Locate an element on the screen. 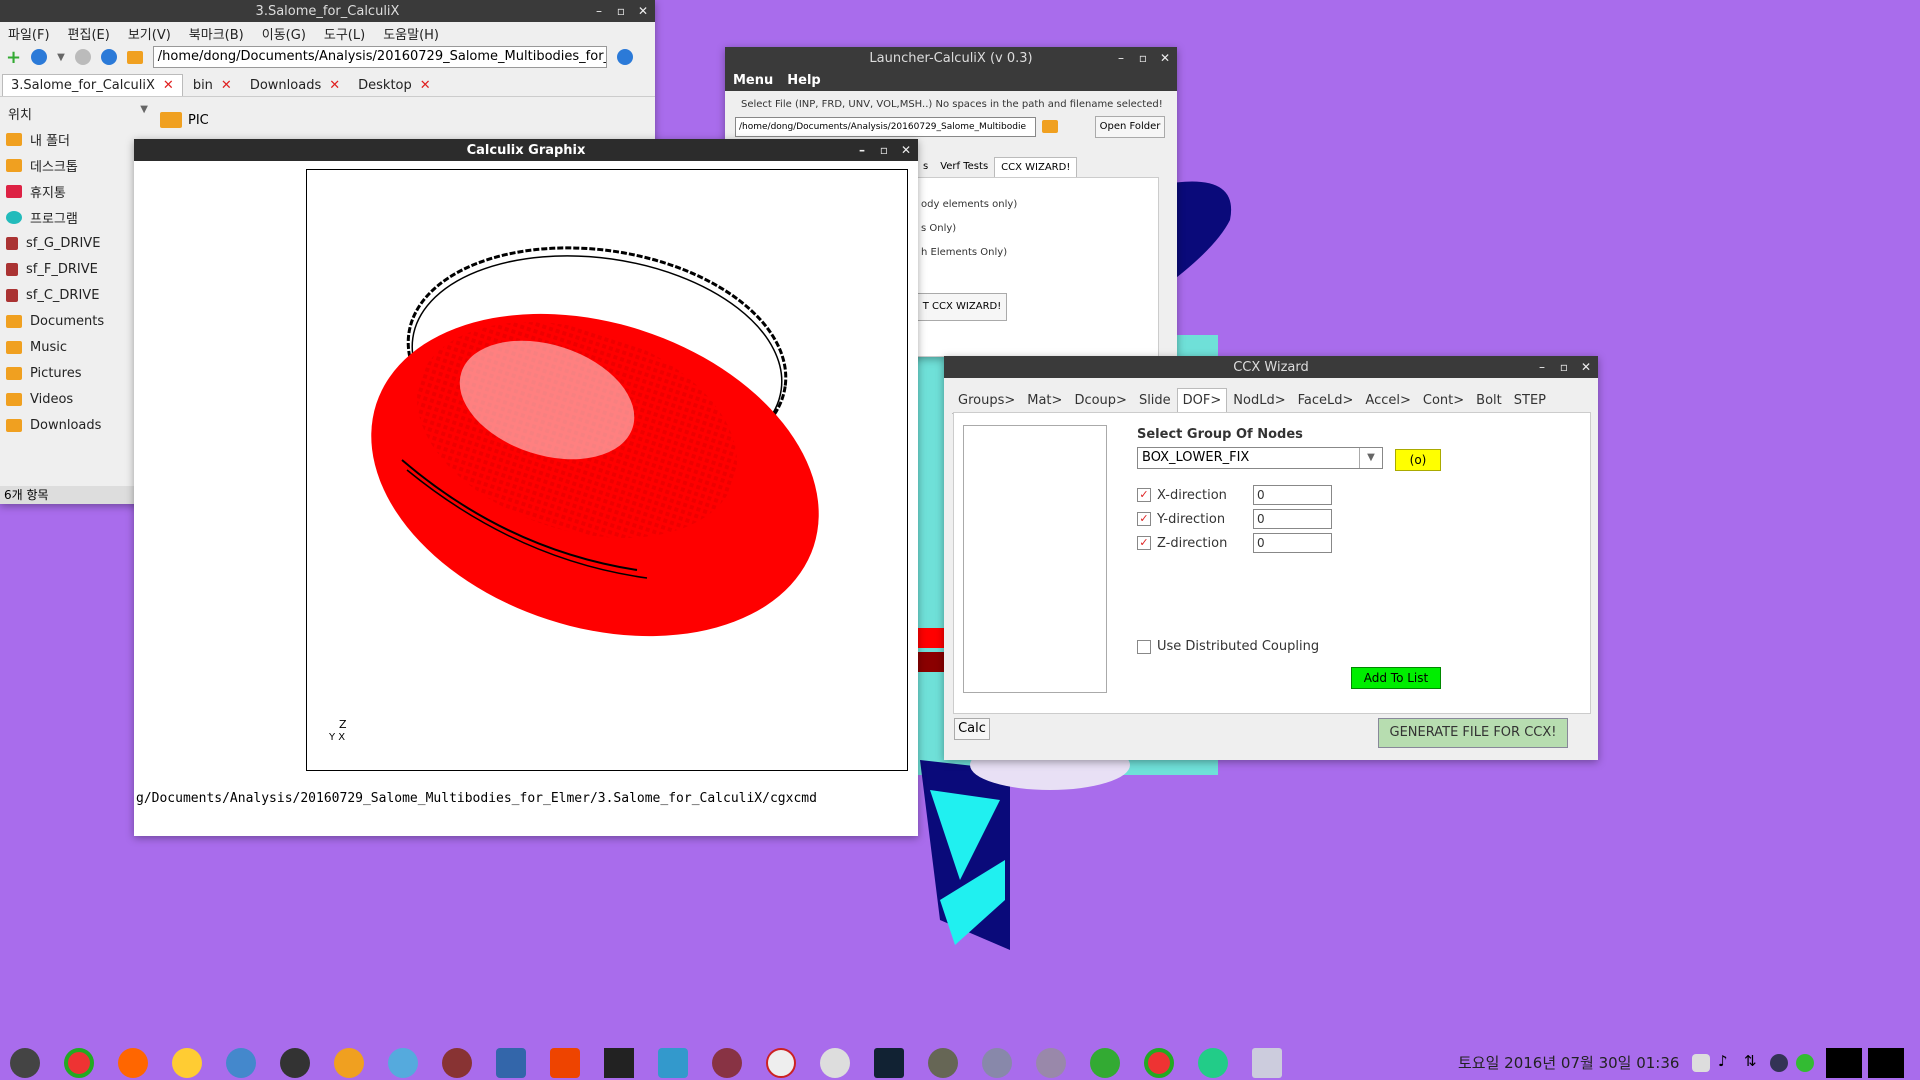  firefox-icon is located at coordinates (133, 1063).